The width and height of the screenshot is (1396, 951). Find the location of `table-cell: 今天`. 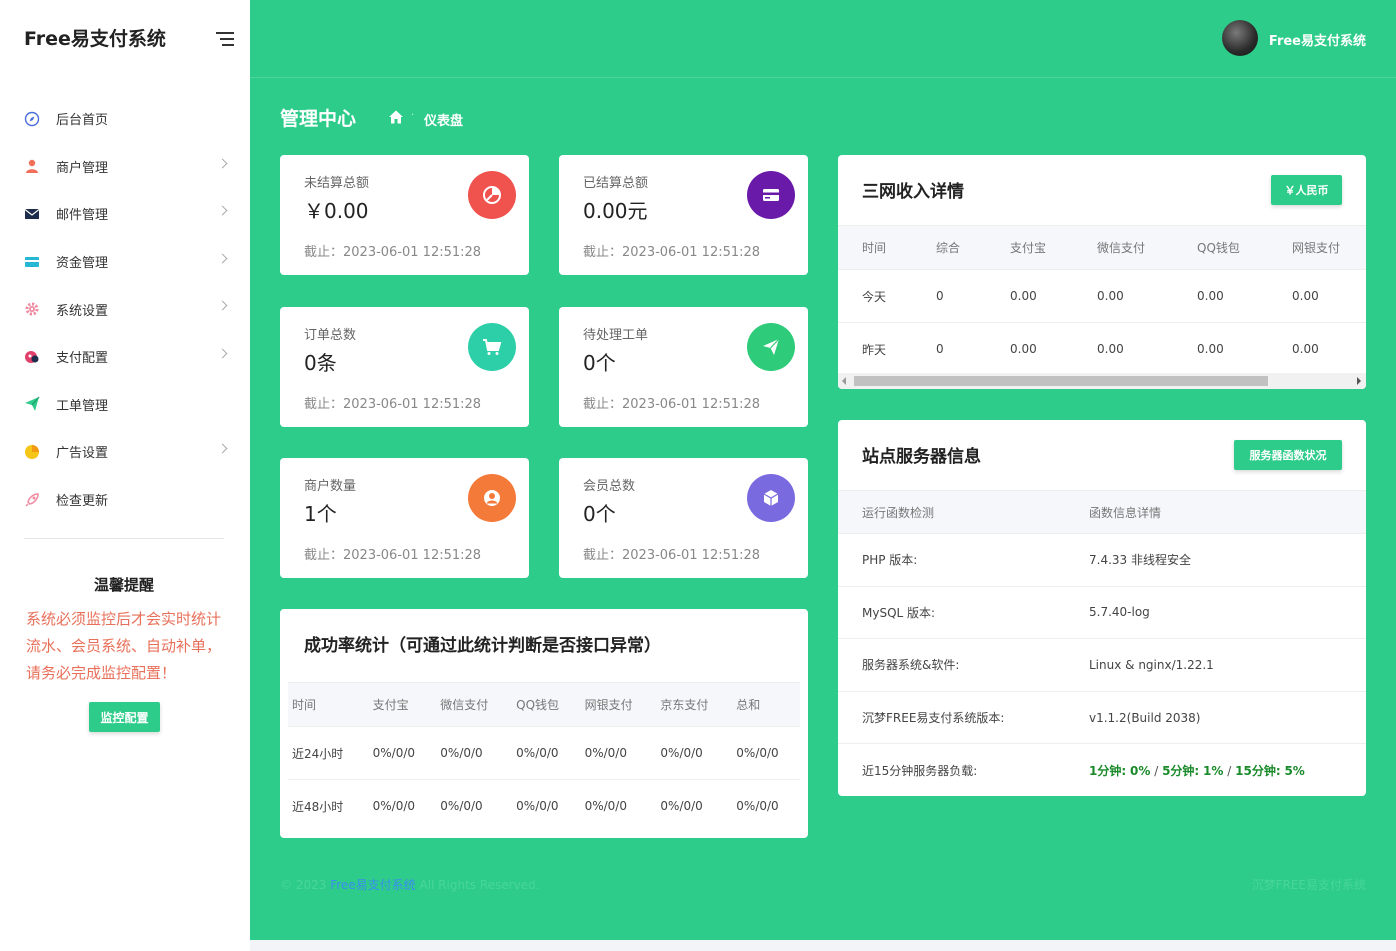

table-cell: 今天 is located at coordinates (887, 296).